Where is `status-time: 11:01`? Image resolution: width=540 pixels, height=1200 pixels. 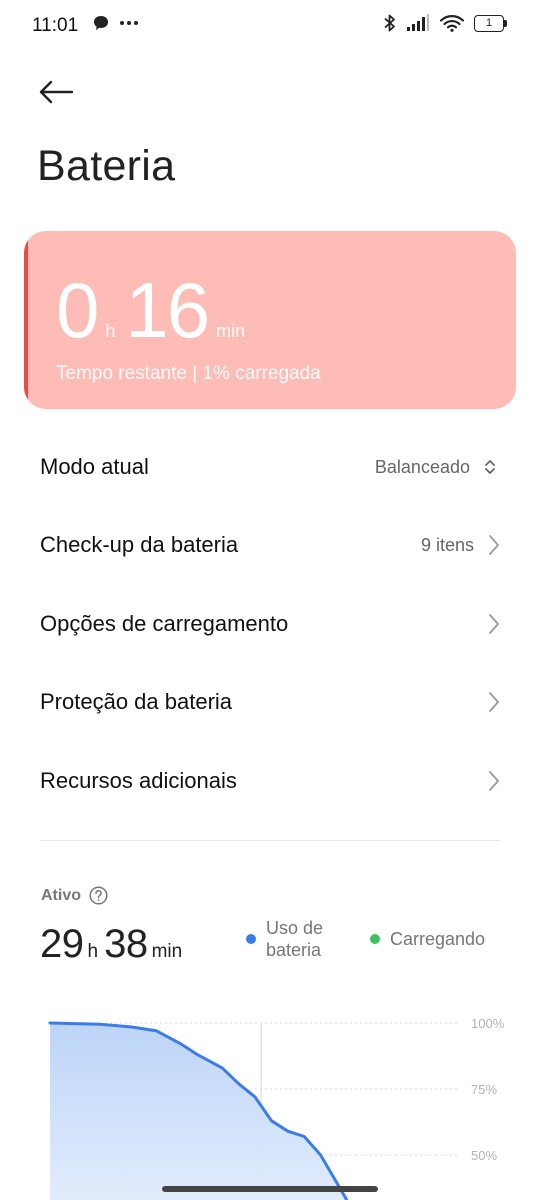 status-time: 11:01 is located at coordinates (55, 25).